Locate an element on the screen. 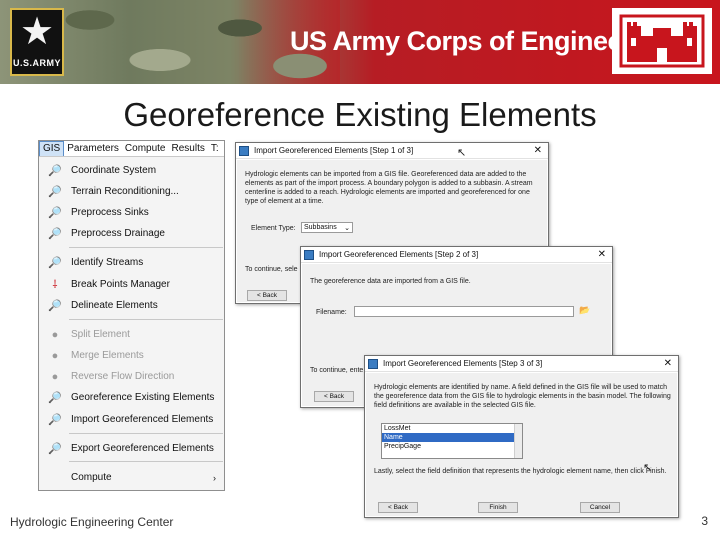  menu-item-reverse-flow-direction: ● Reverse Flow Direction is located at coordinates (131, 376).